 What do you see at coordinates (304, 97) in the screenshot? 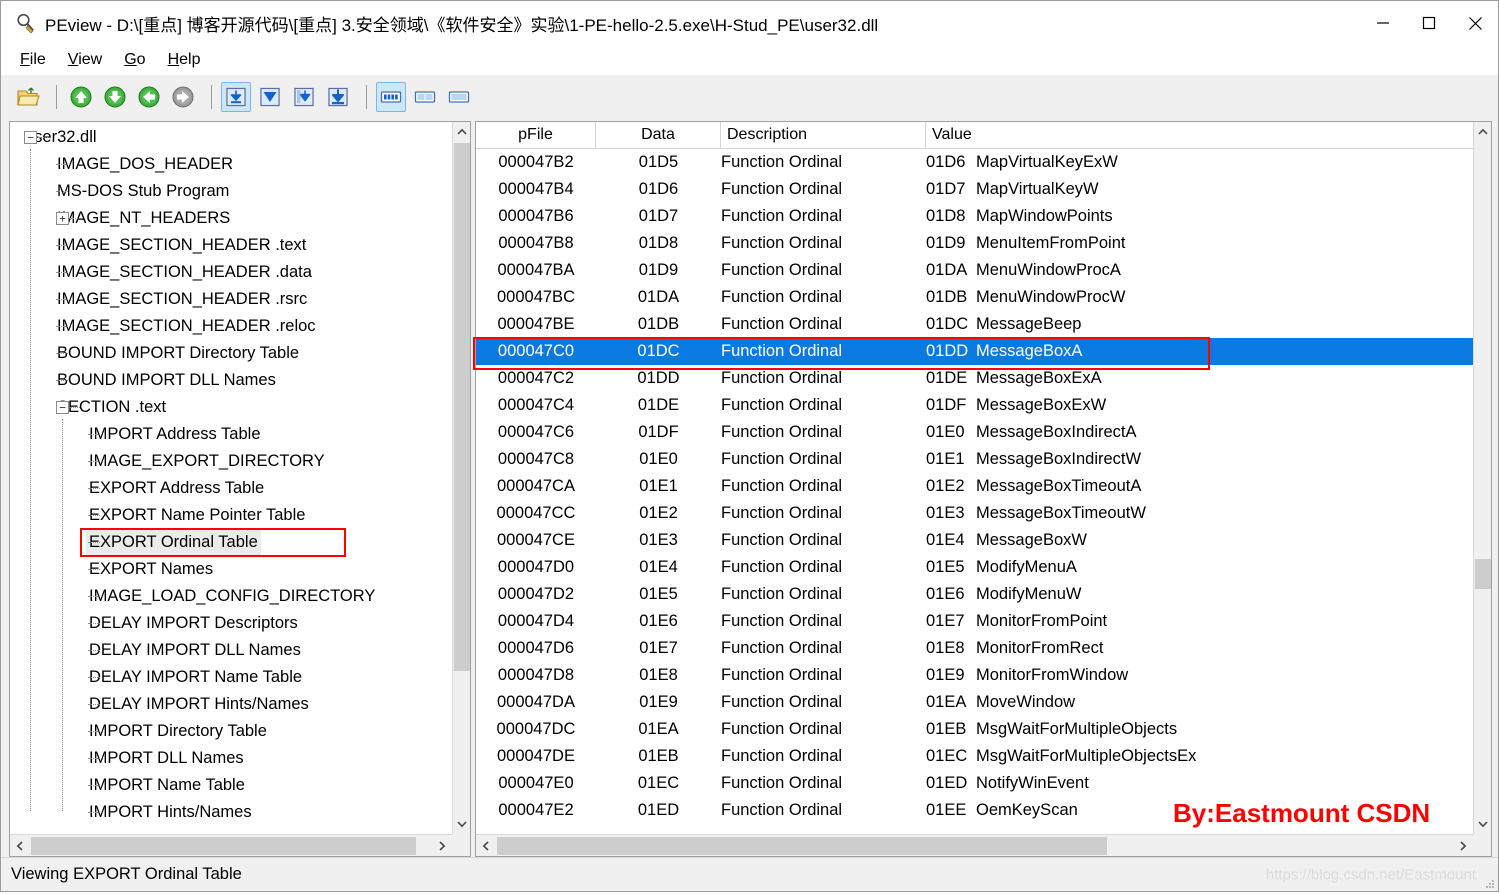
I see `view-expand-icon` at bounding box center [304, 97].